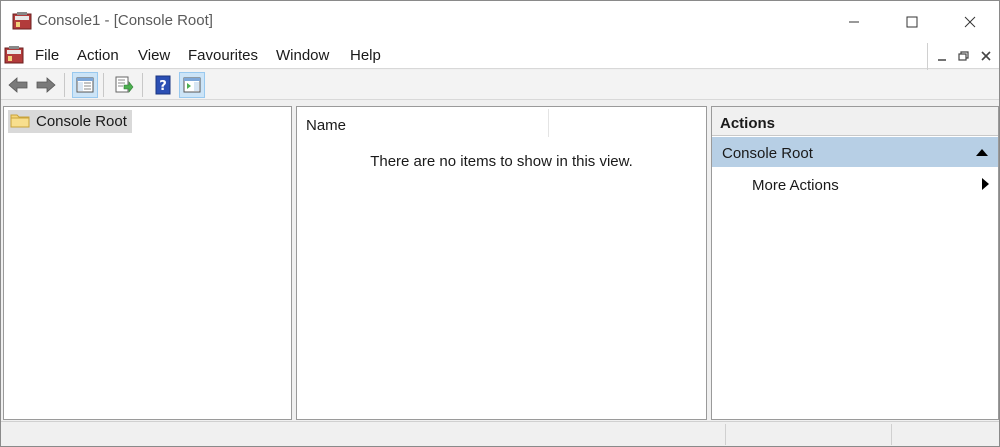 The height and width of the screenshot is (447, 1000). I want to click on system-menu-icon, so click(14, 54).